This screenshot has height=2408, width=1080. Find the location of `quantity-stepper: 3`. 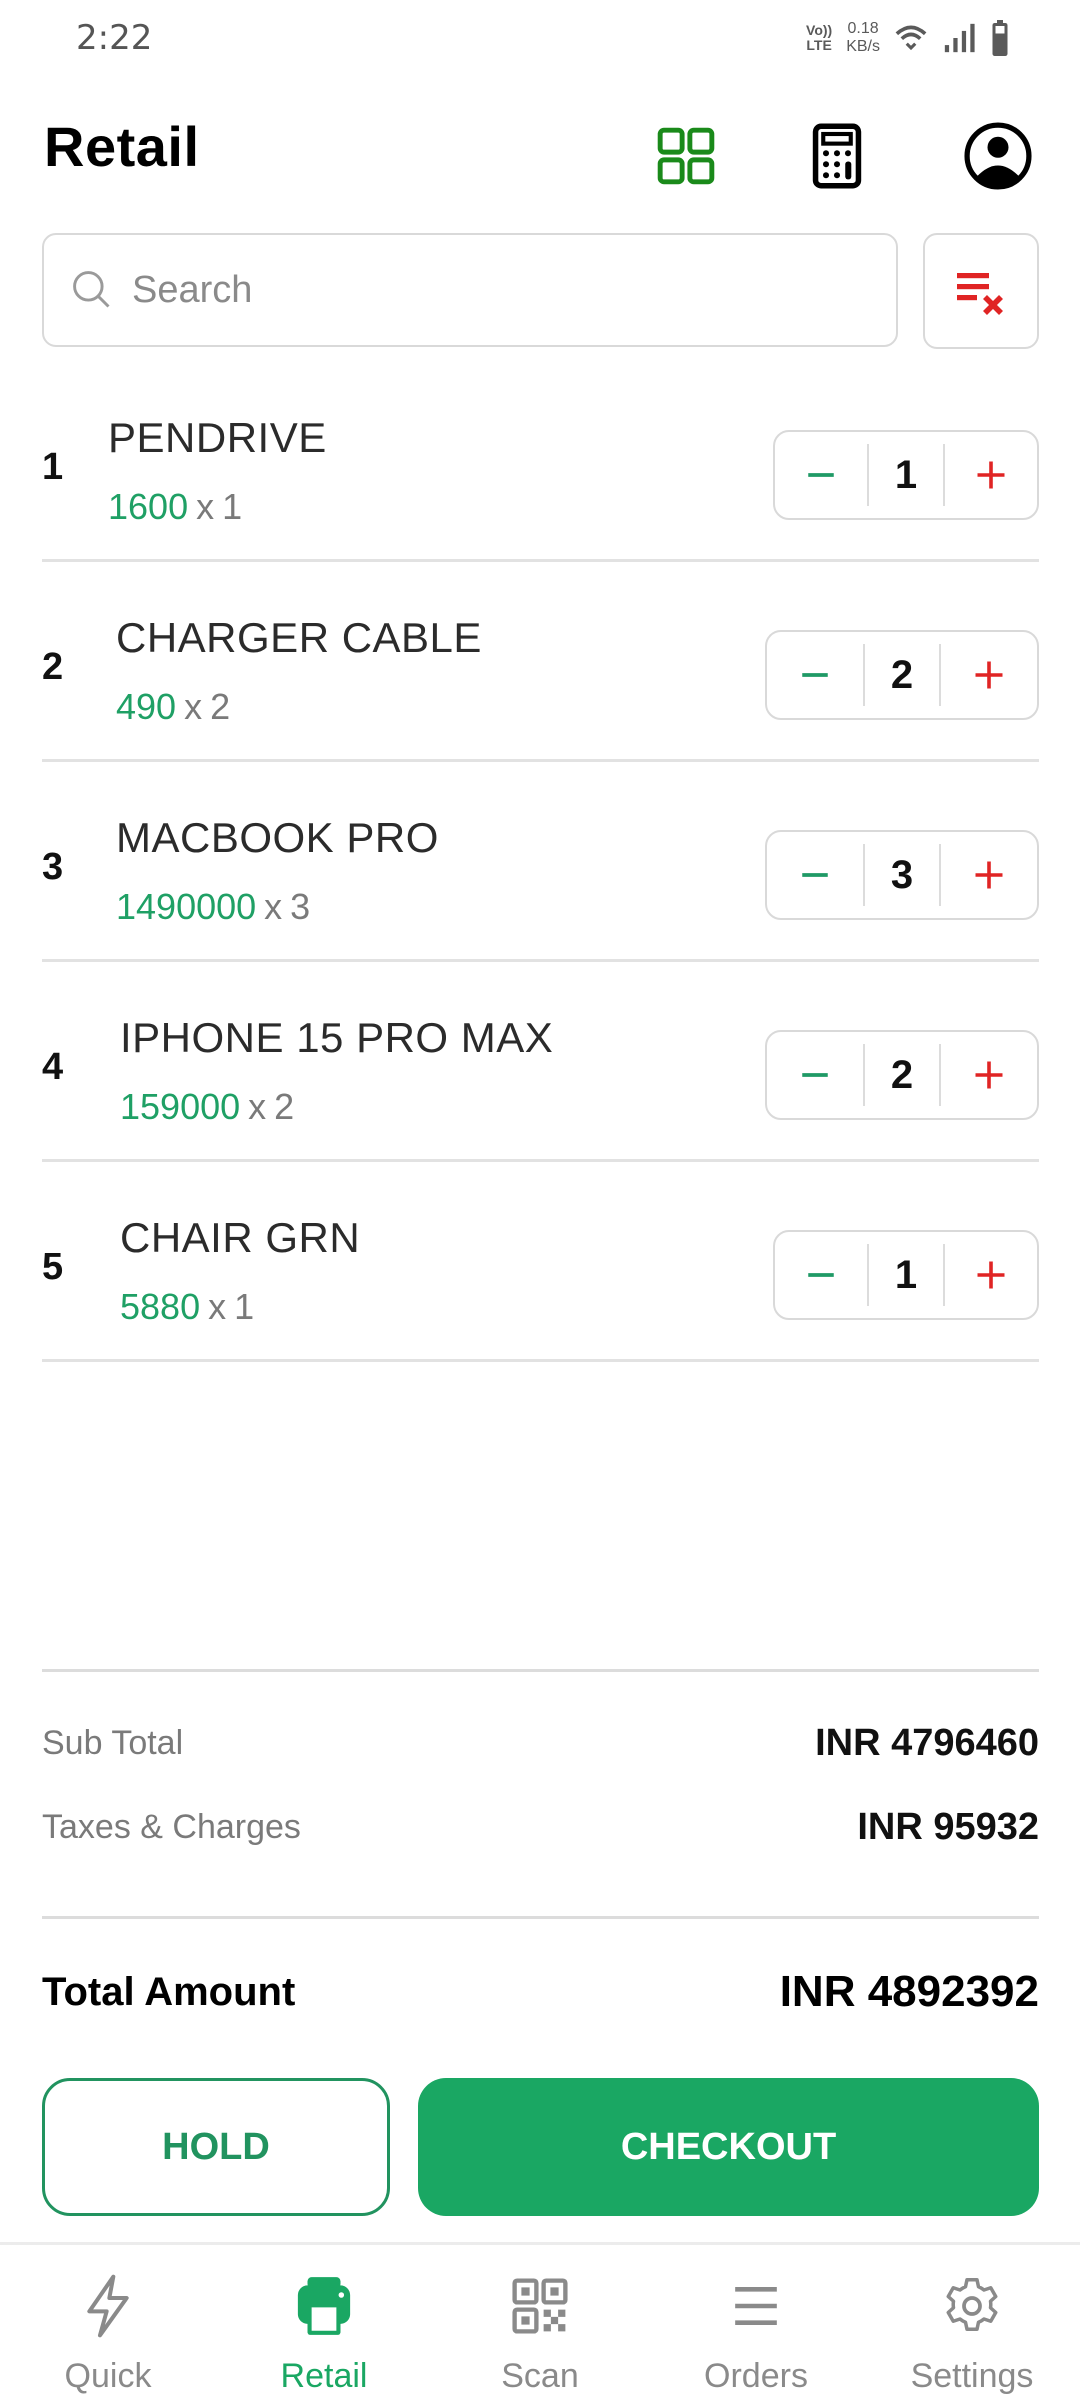

quantity-stepper: 3 is located at coordinates (902, 875).